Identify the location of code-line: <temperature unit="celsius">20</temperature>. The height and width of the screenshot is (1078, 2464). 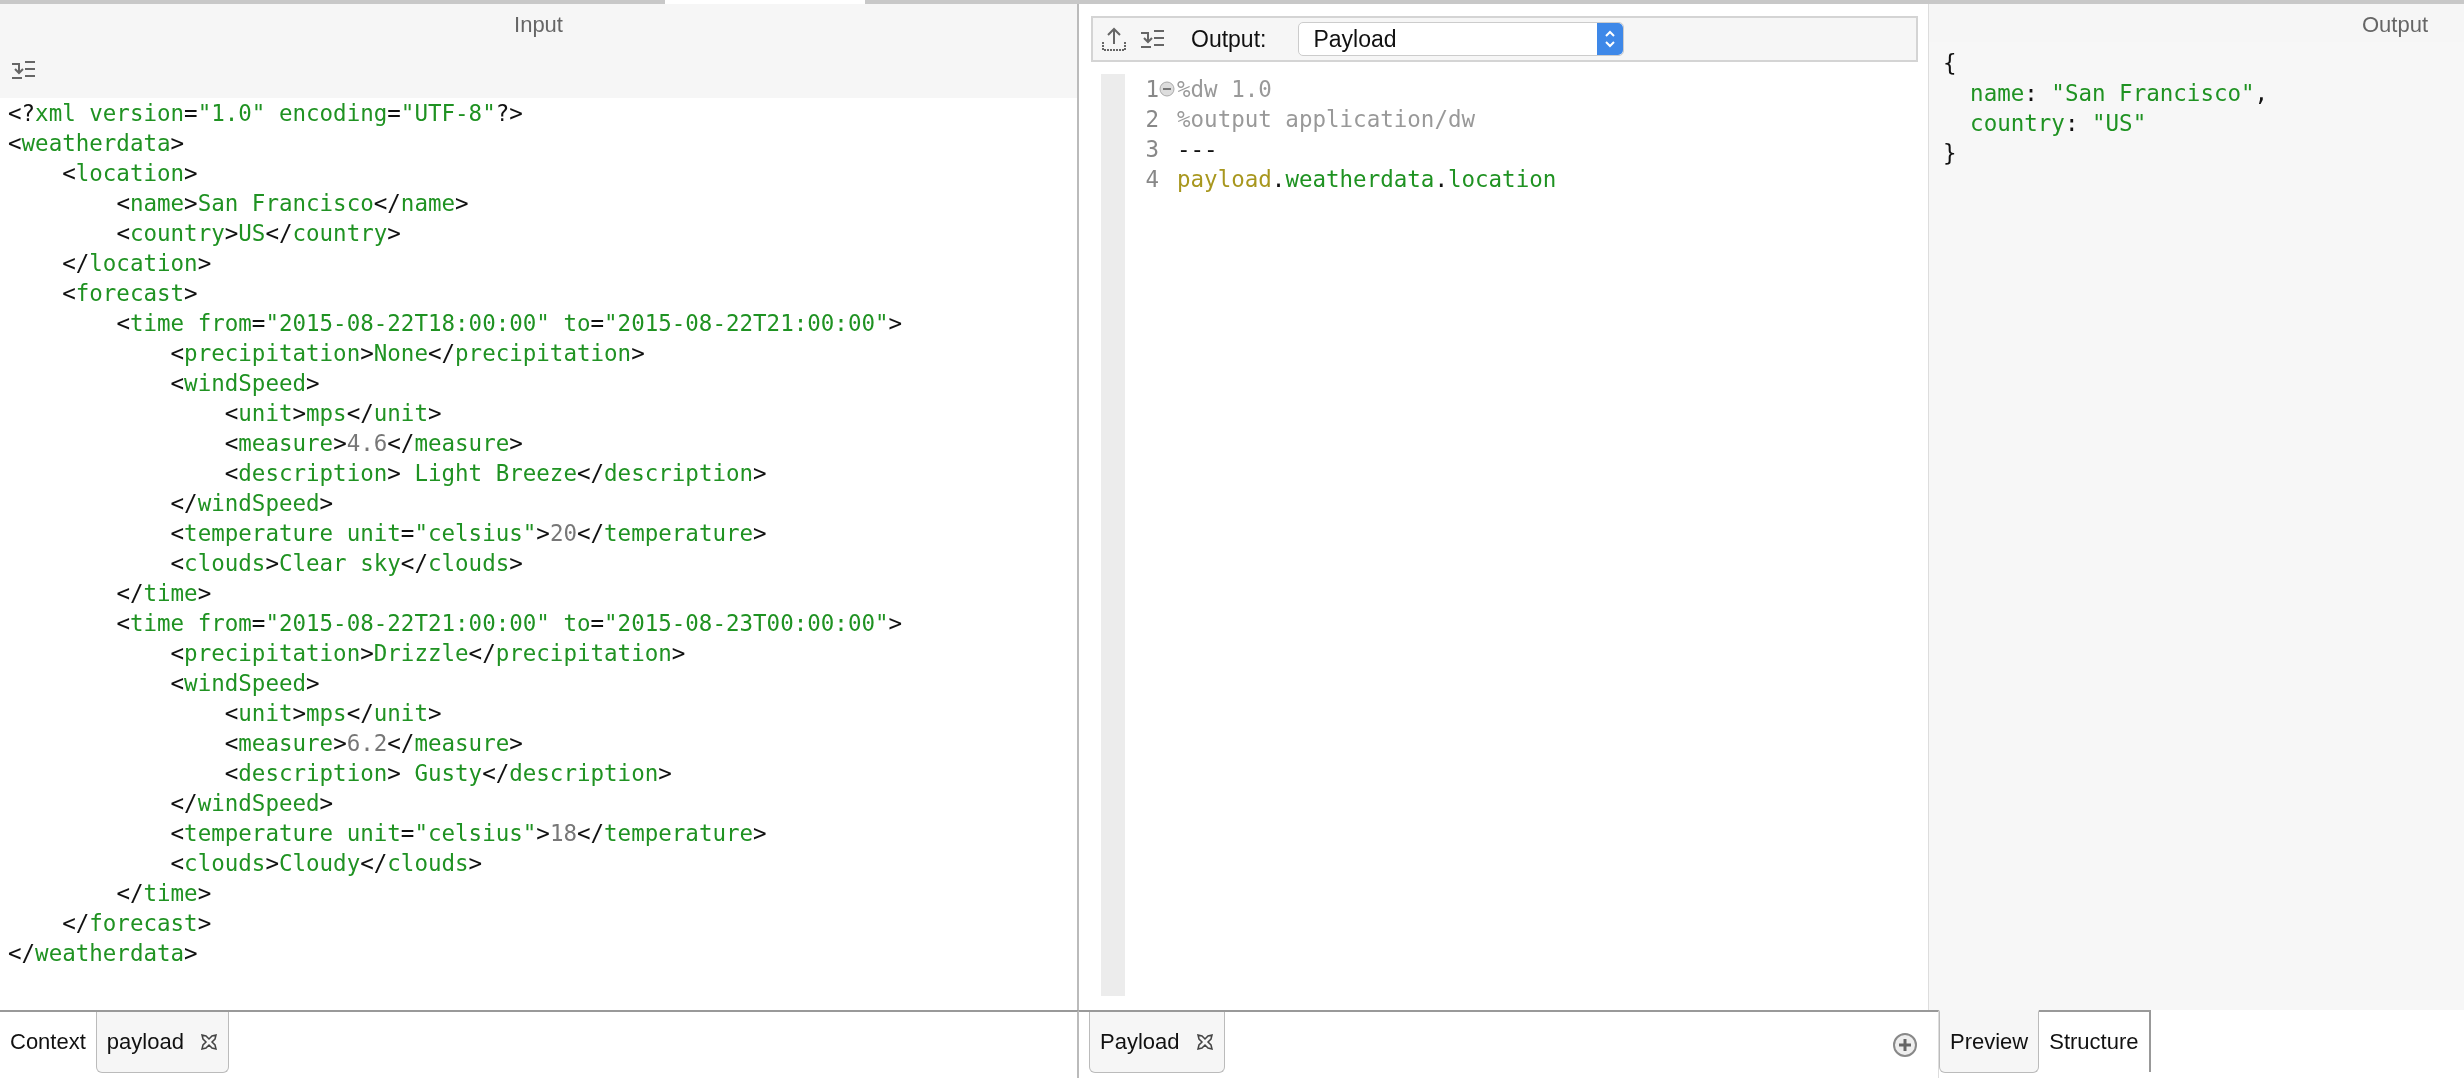
(468, 533).